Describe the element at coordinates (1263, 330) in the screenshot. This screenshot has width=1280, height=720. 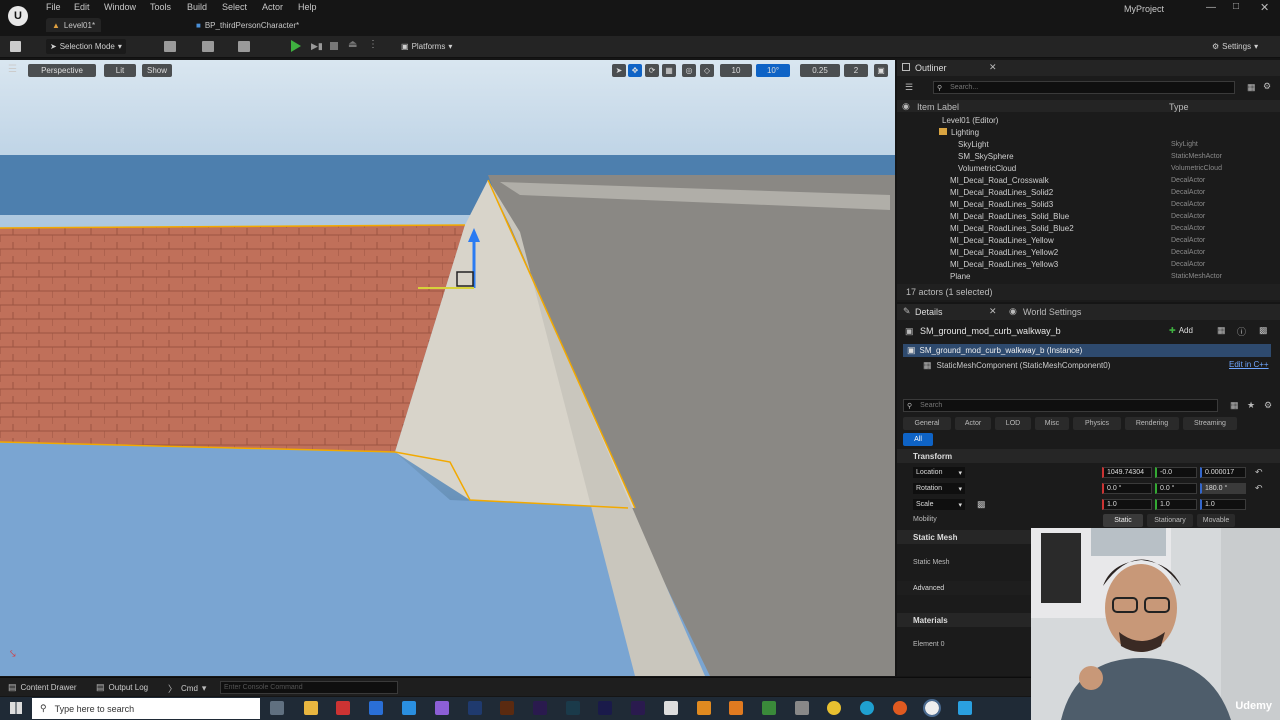
I see `lock-icon: ▩` at that location.